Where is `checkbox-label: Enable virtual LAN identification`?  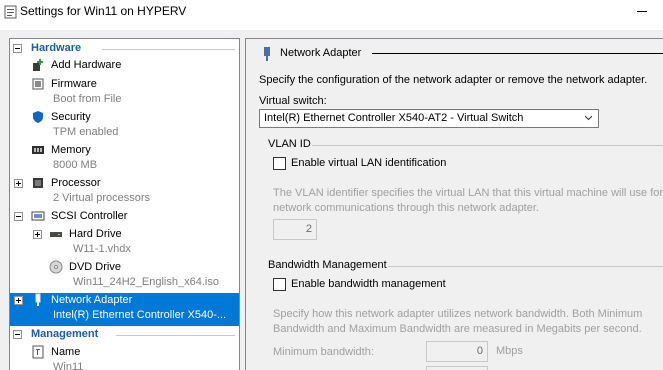 checkbox-label: Enable virtual LAN identification is located at coordinates (369, 163).